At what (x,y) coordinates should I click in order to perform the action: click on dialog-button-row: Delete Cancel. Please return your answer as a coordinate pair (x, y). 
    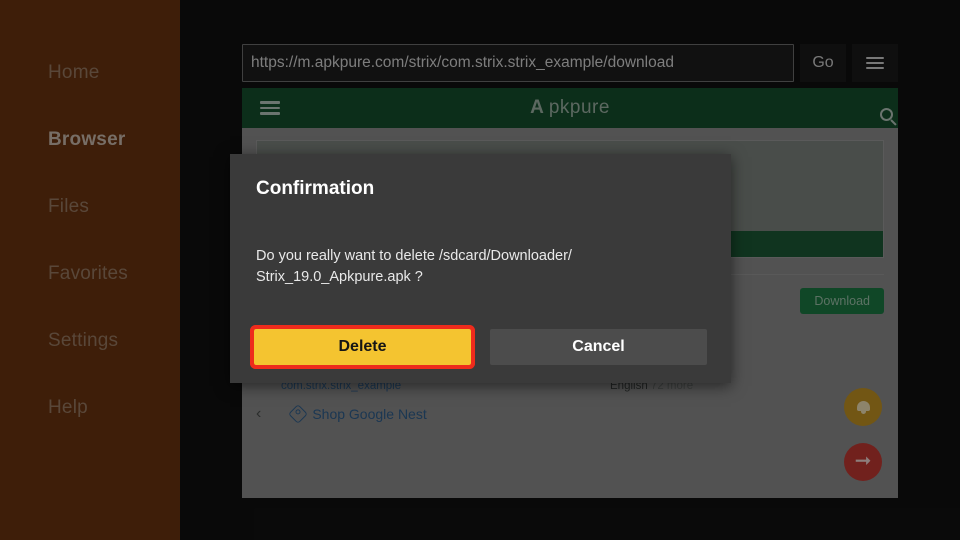
    Looking at the image, I should click on (478, 347).